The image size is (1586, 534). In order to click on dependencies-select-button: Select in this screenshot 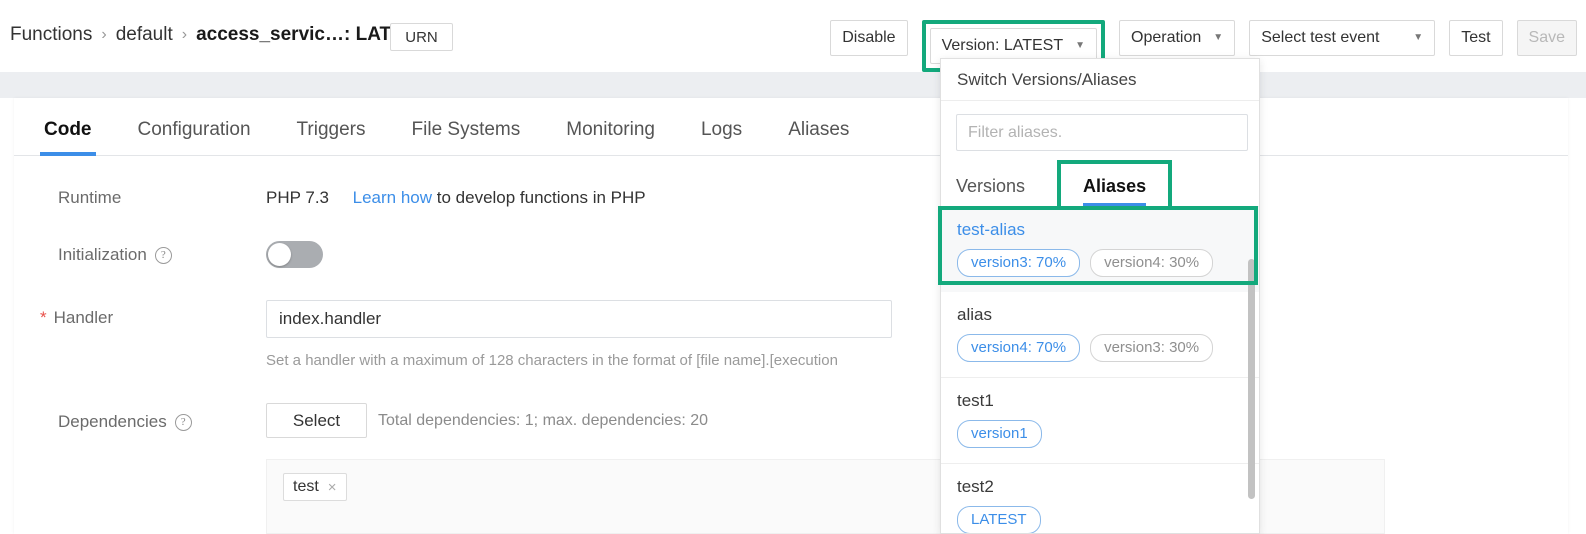, I will do `click(316, 420)`.